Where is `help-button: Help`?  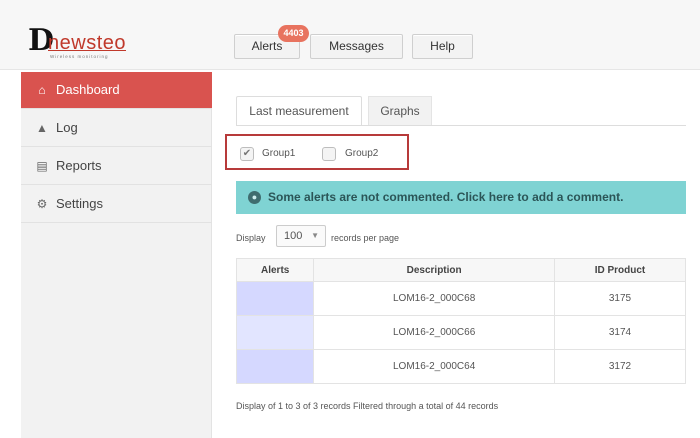 help-button: Help is located at coordinates (442, 46).